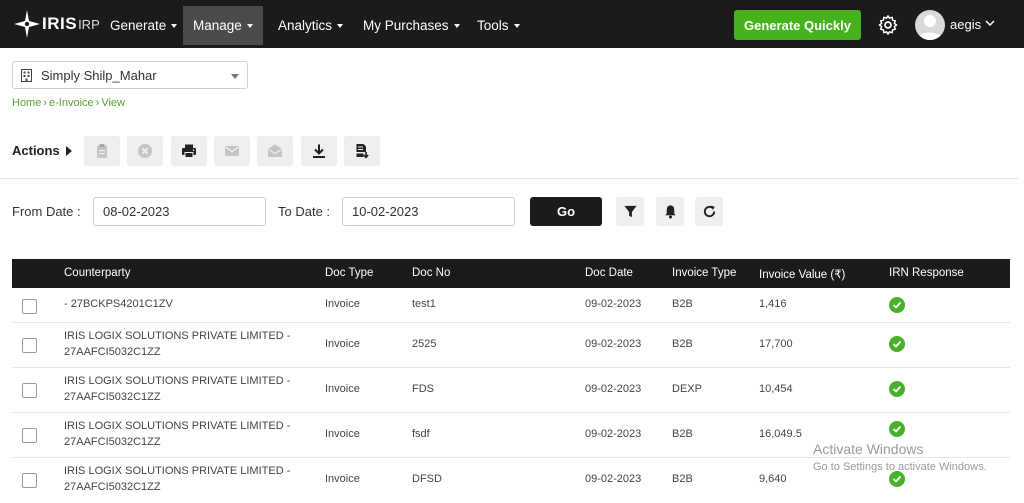 The image size is (1024, 503). I want to click on document-download-icon, so click(362, 151).